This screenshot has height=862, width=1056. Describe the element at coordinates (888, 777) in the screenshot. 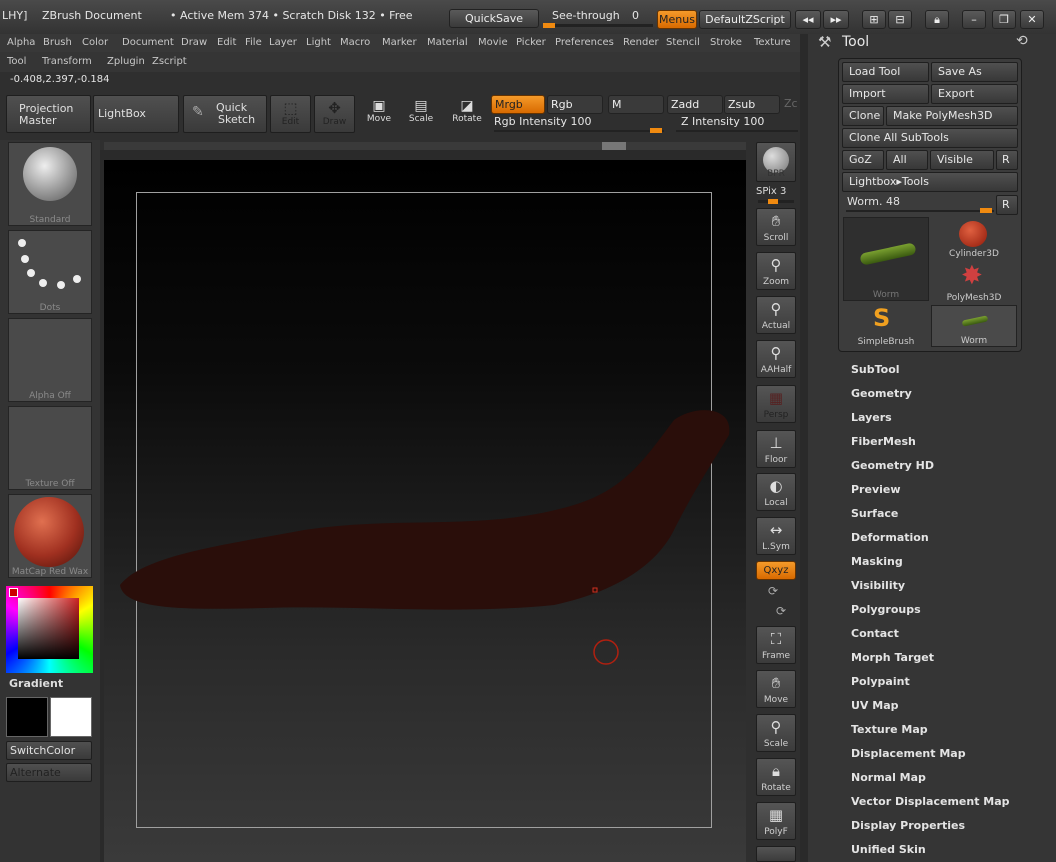

I see `section-normal-map: Normal Map` at that location.